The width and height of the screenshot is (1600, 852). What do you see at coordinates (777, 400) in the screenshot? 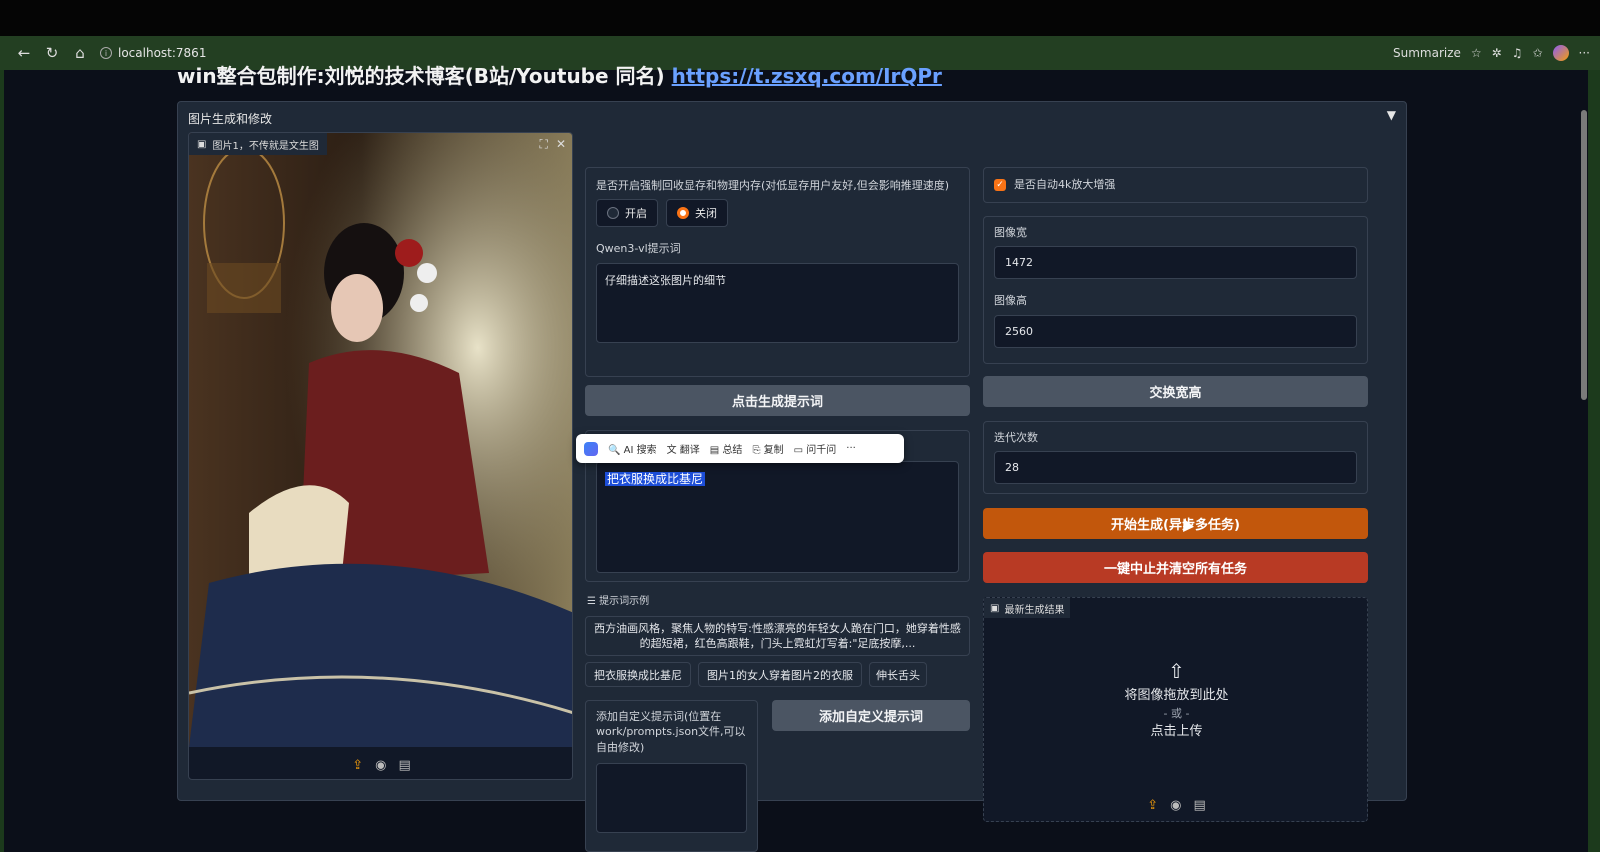
I see `generate-prompt-button: 点击生成提示词` at bounding box center [777, 400].